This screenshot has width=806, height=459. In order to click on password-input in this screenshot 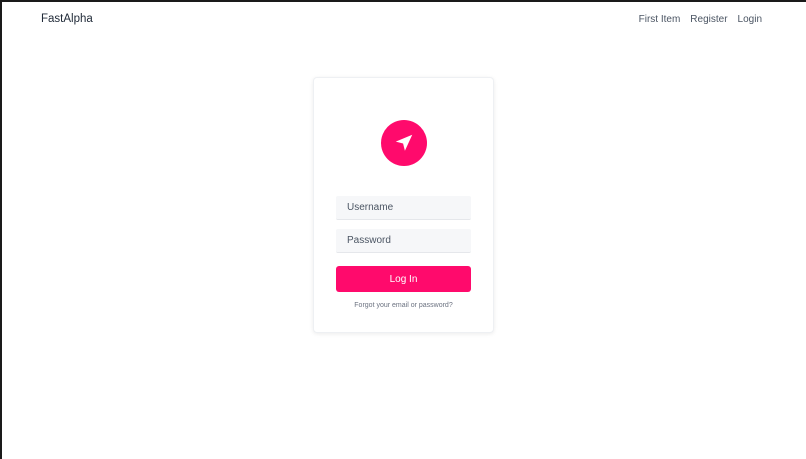, I will do `click(403, 241)`.